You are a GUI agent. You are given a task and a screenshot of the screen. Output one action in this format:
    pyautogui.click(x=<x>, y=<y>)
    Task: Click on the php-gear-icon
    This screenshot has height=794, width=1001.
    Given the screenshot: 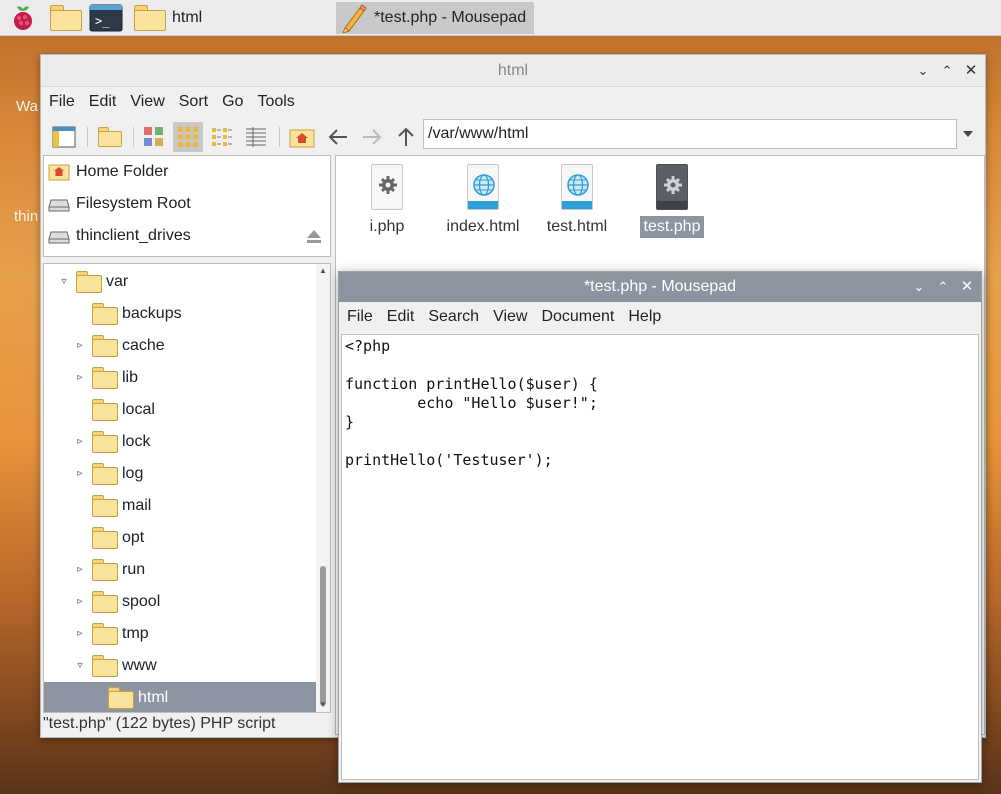 What is the action you would take?
    pyautogui.click(x=387, y=187)
    